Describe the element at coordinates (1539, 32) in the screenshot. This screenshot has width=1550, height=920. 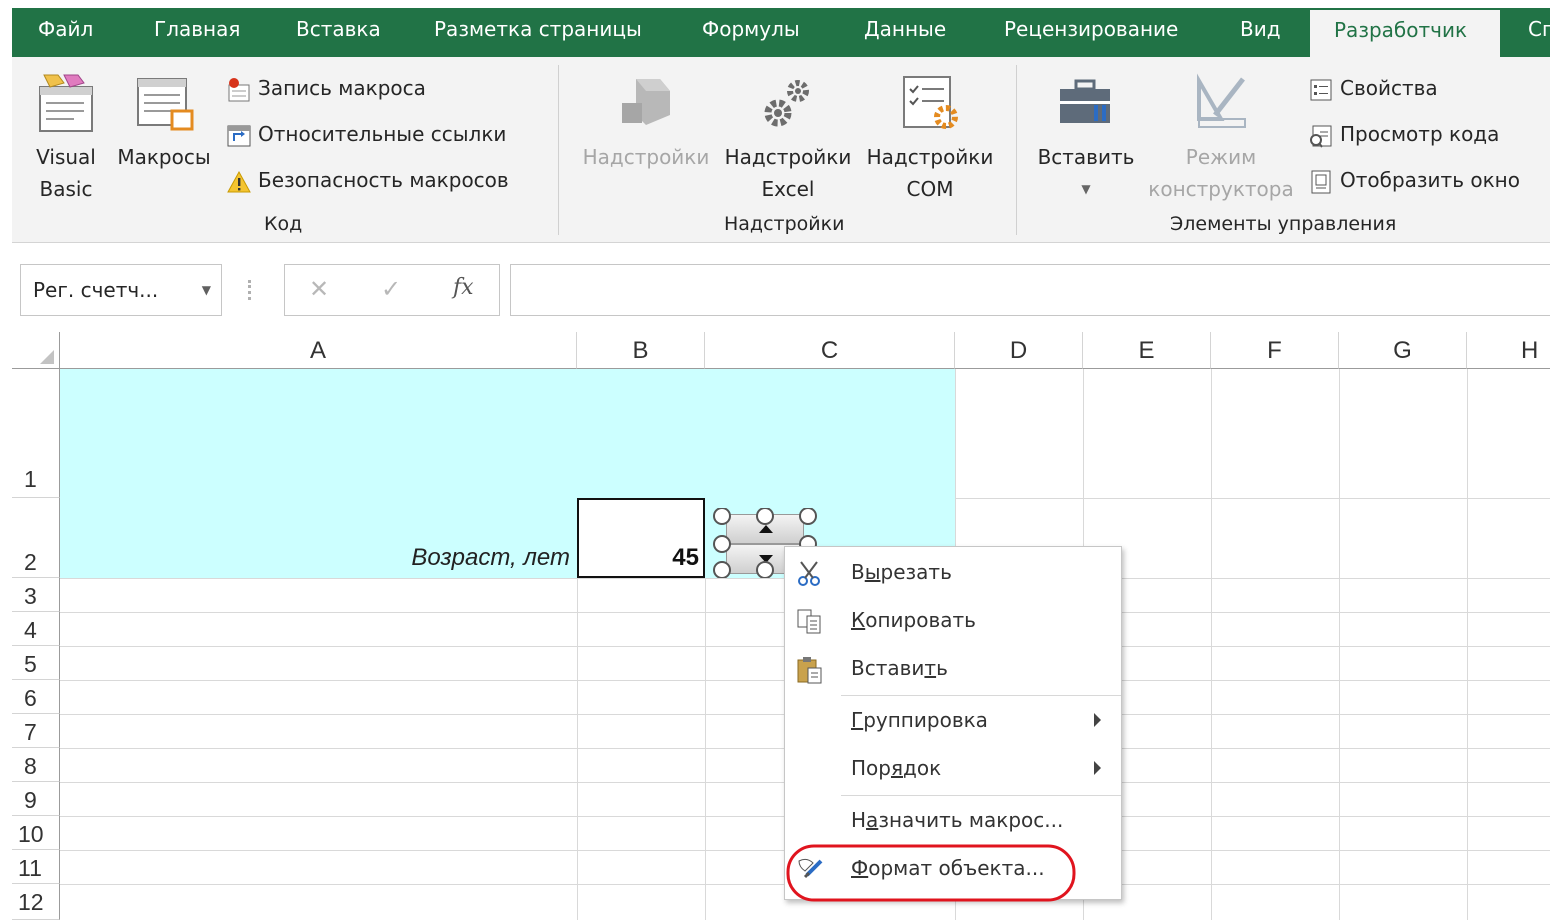
I see `tab-next-truncated: Сп` at that location.